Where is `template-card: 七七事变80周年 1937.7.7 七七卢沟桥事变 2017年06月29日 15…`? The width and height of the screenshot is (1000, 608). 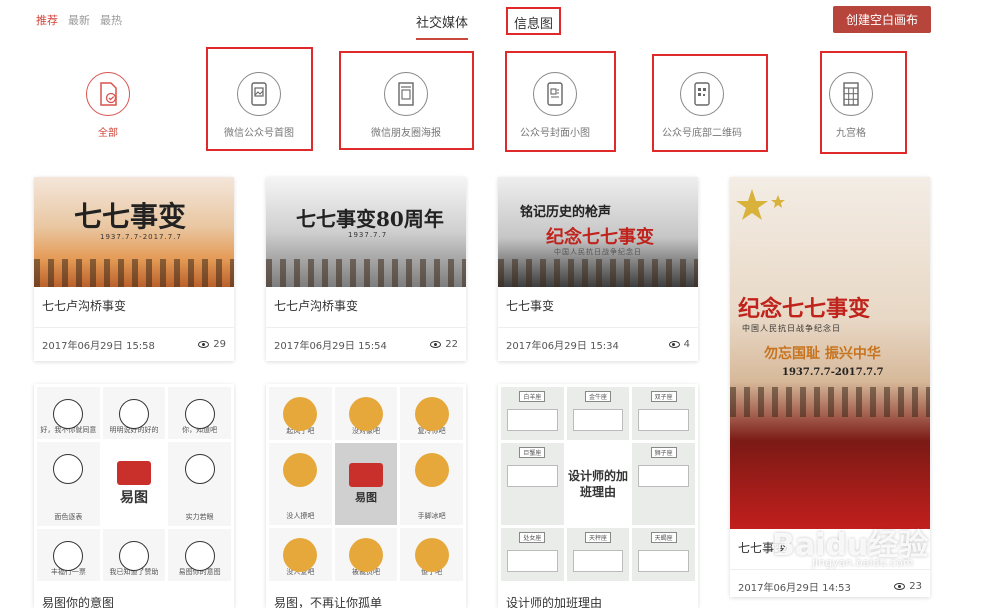
template-card: 七七事变80周年 1937.7.7 七七卢沟桥事变 2017年06月29日 15… is located at coordinates (366, 269).